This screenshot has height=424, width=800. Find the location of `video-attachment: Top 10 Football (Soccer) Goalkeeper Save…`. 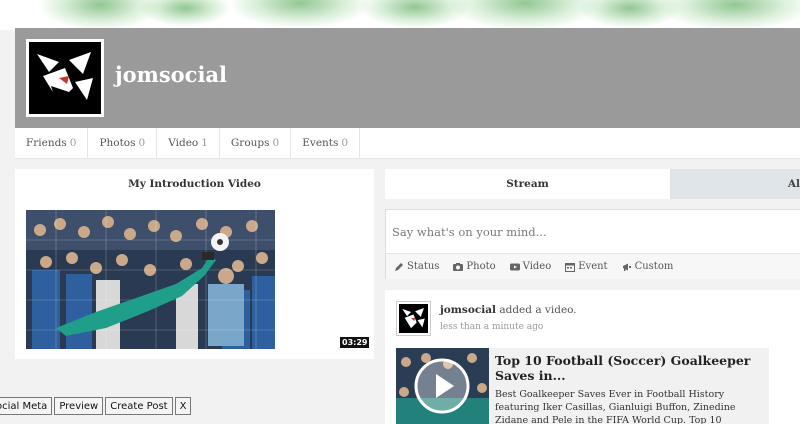

video-attachment: Top 10 Football (Soccer) Goalkeeper Save… is located at coordinates (582, 386).